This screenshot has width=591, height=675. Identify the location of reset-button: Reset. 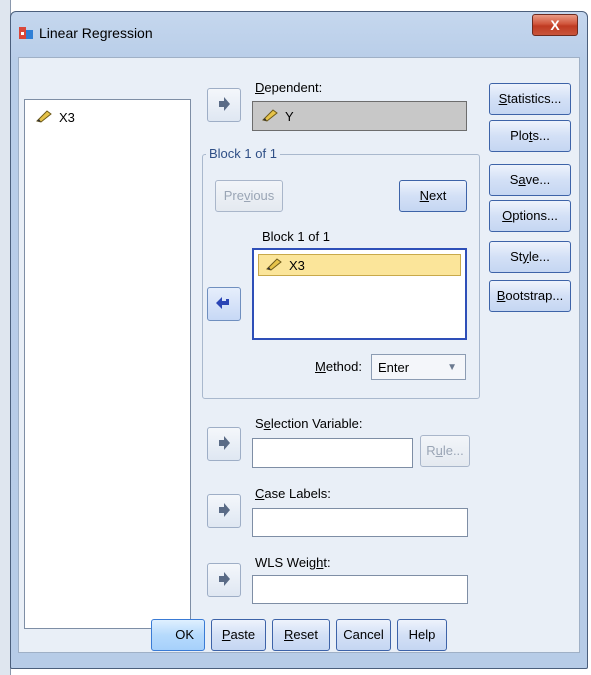
(301, 635).